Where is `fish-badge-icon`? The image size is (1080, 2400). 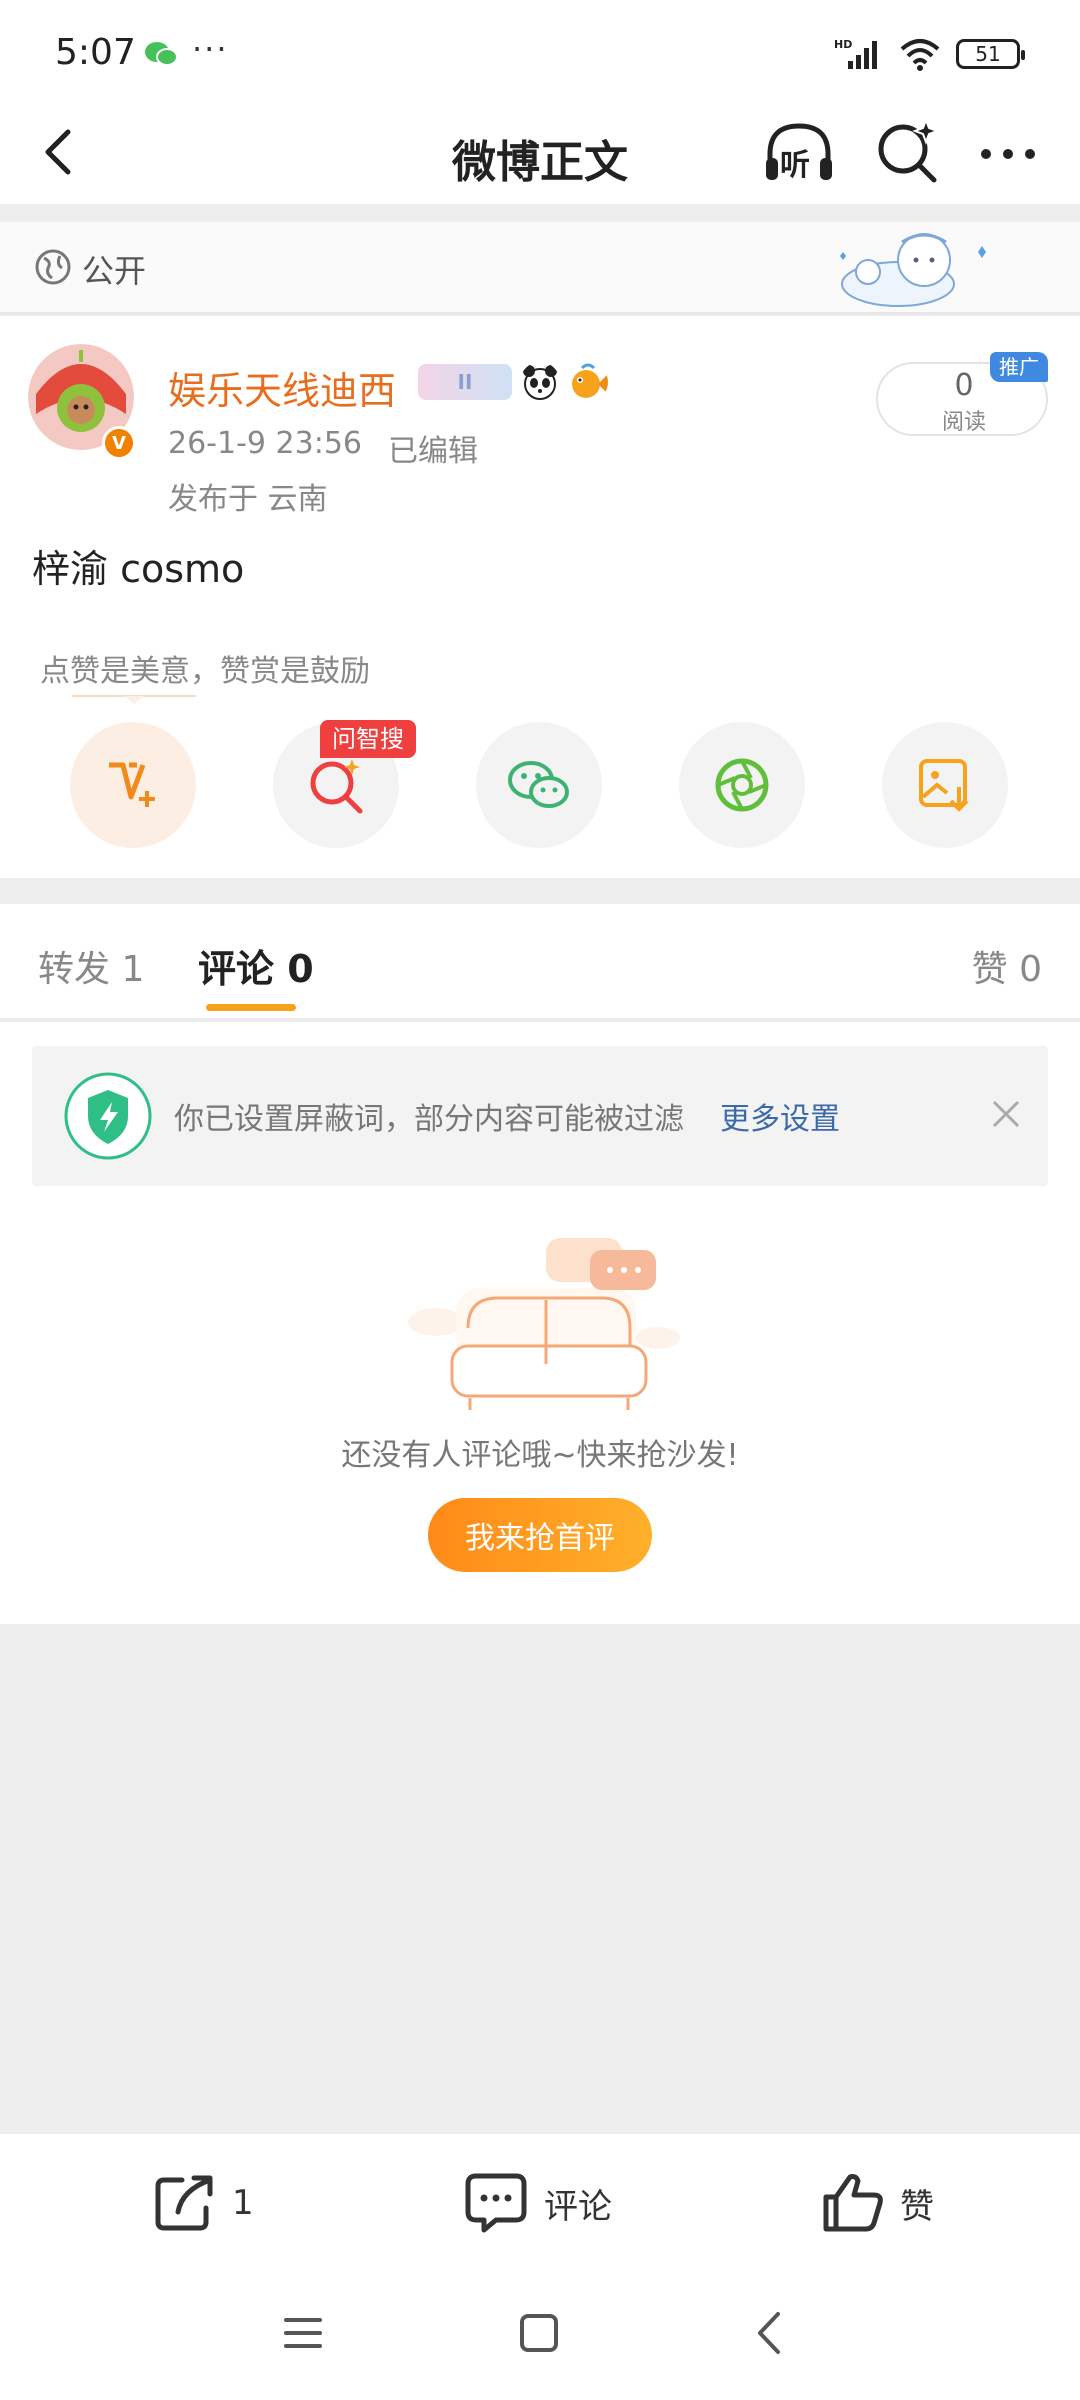
fish-badge-icon is located at coordinates (588, 382).